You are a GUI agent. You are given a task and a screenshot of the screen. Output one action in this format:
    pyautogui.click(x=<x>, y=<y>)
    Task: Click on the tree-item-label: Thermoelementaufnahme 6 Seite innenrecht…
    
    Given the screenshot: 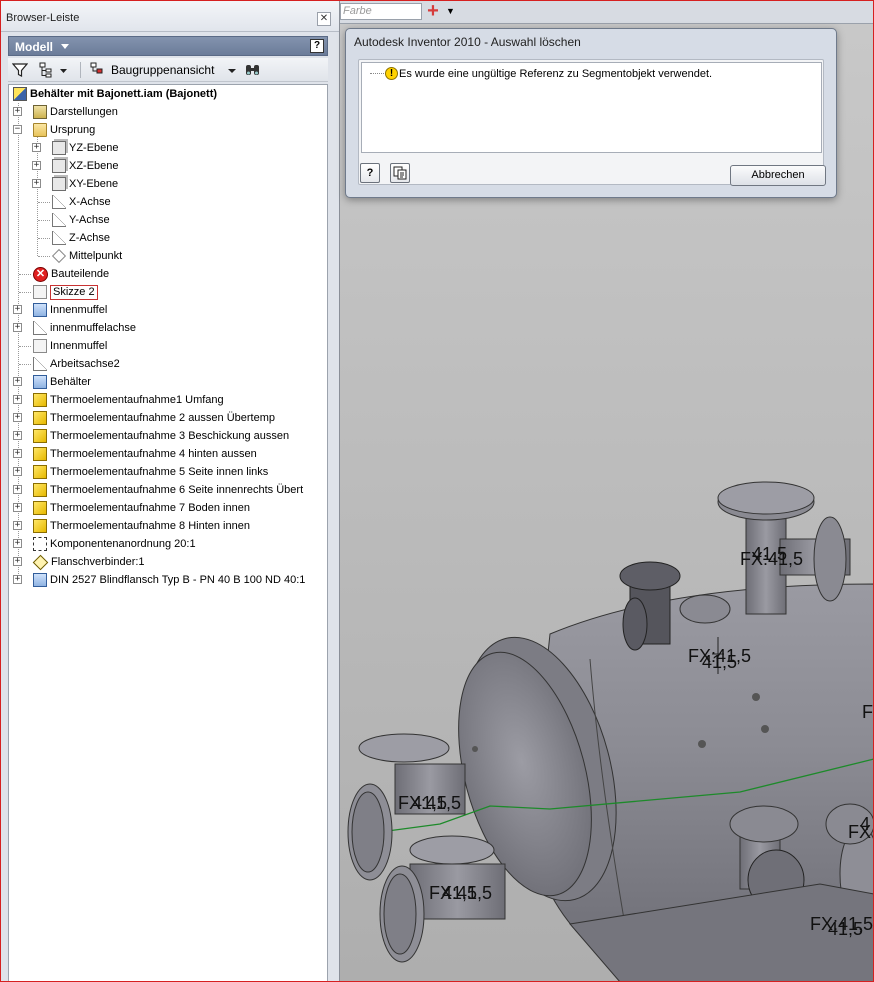 What is the action you would take?
    pyautogui.click(x=177, y=490)
    